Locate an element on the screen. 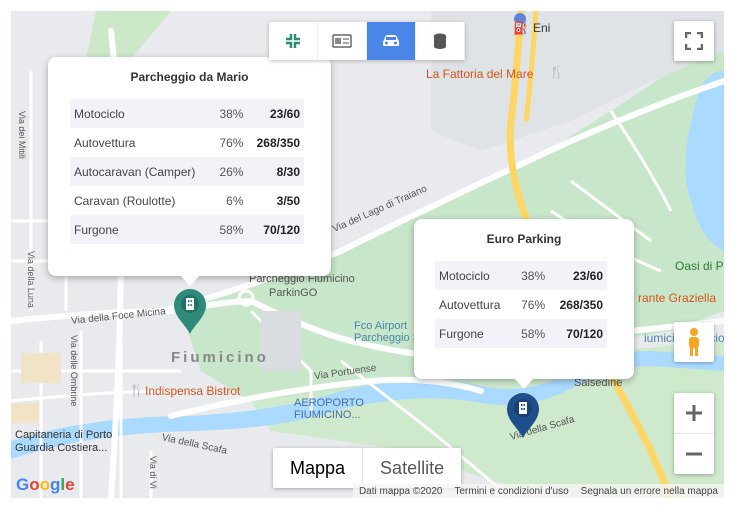 The image size is (735, 509). poi-eni-icon: ⛽ is located at coordinates (520, 28).